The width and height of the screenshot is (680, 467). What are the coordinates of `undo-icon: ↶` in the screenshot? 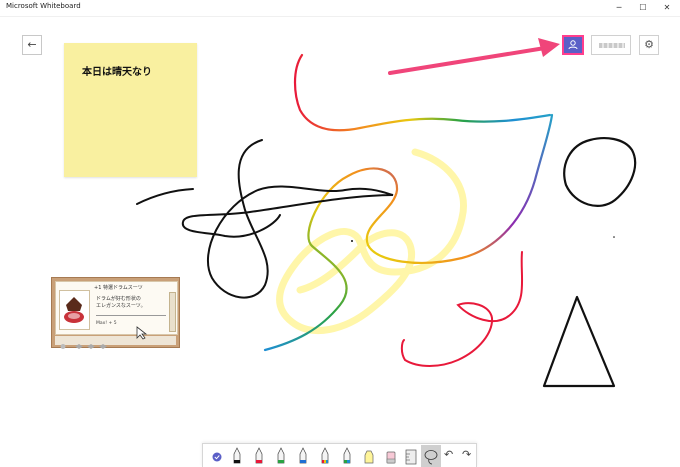 It's located at (448, 454).